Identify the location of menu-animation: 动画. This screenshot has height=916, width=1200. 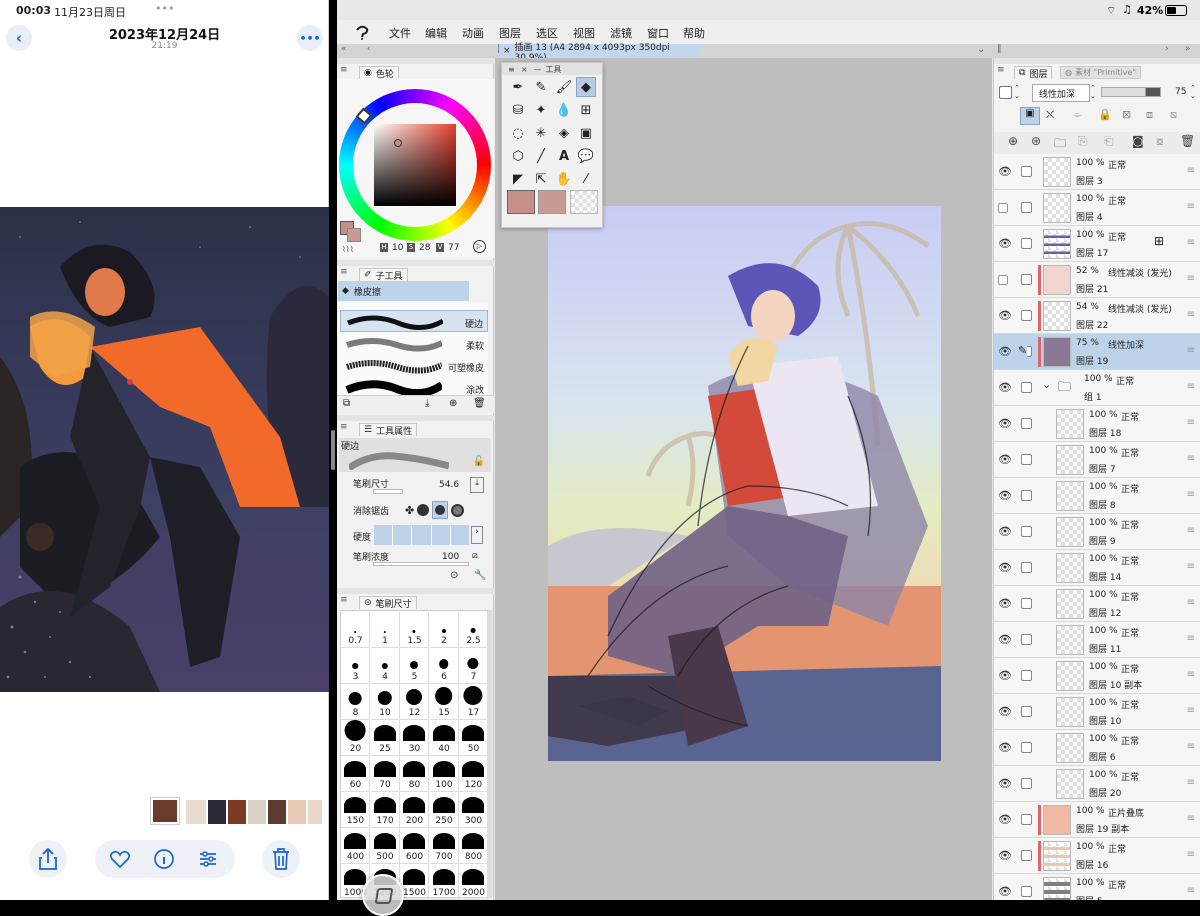
(473, 33).